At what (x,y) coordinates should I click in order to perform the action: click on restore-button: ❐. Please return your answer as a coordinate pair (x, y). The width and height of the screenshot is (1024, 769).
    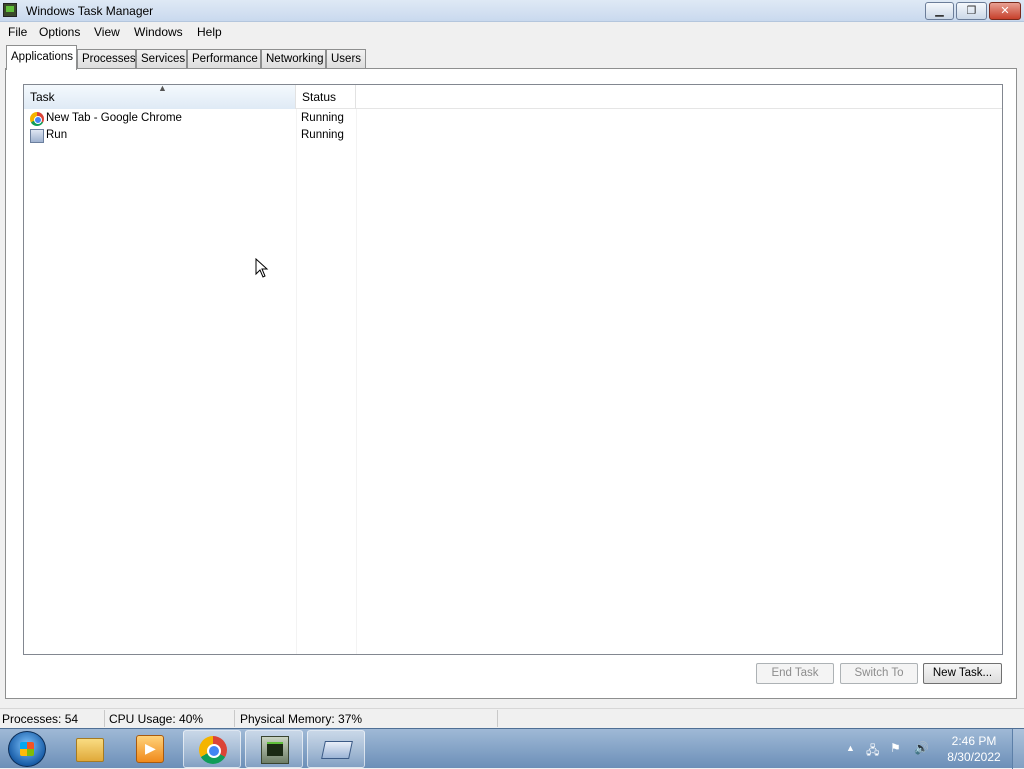
    Looking at the image, I should click on (971, 11).